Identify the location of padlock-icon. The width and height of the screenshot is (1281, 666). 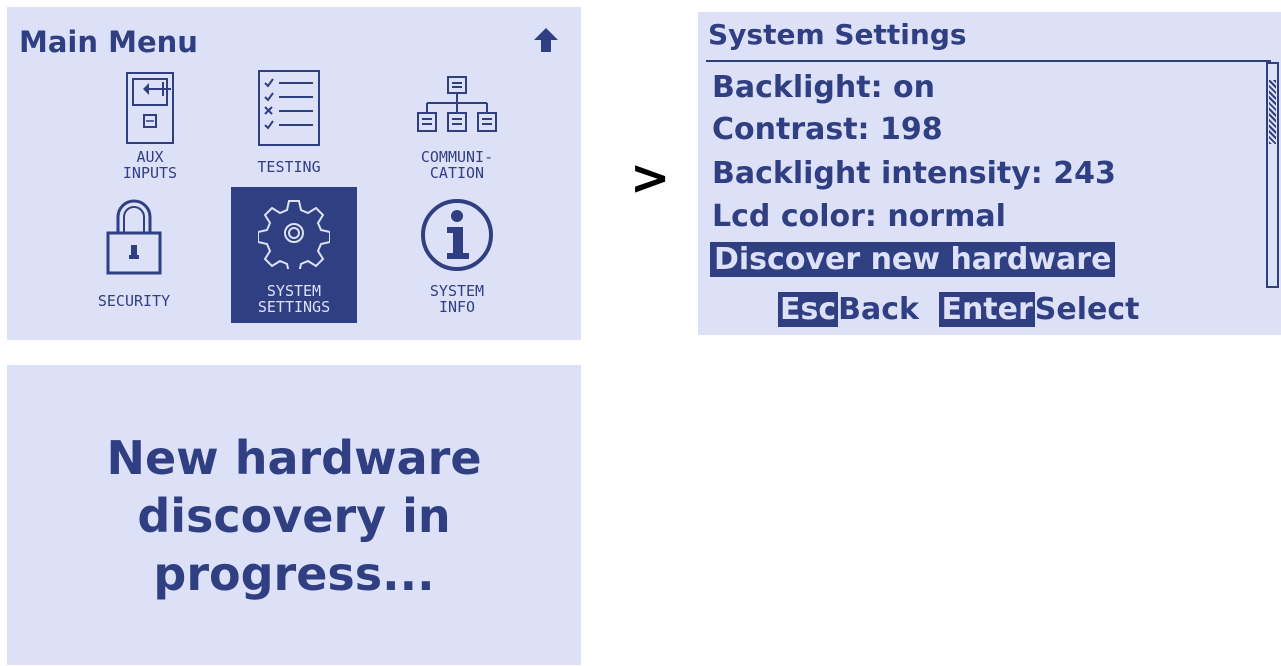
(134, 237).